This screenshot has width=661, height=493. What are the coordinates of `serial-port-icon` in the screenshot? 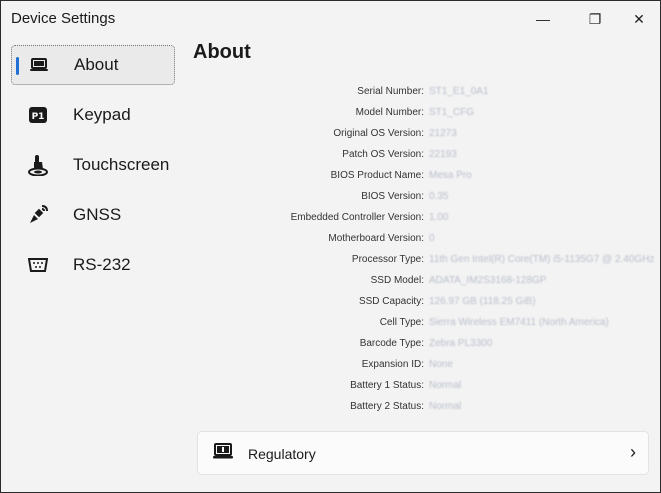 It's located at (38, 265).